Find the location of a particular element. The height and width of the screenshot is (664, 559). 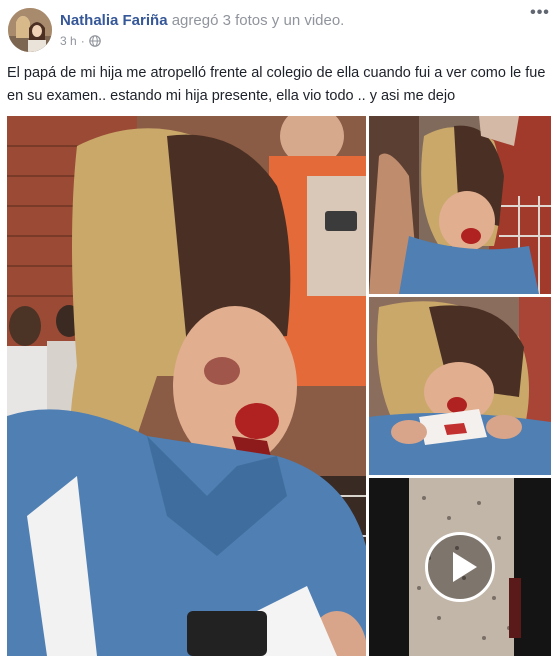

play-triangle is located at coordinates (465, 567).